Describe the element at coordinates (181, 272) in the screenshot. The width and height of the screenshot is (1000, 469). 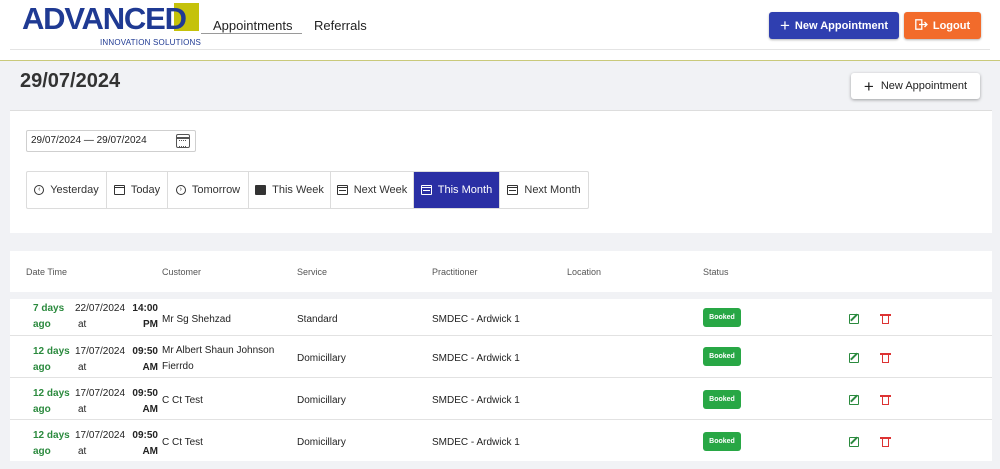
I see `column-header-customer: Customer` at that location.